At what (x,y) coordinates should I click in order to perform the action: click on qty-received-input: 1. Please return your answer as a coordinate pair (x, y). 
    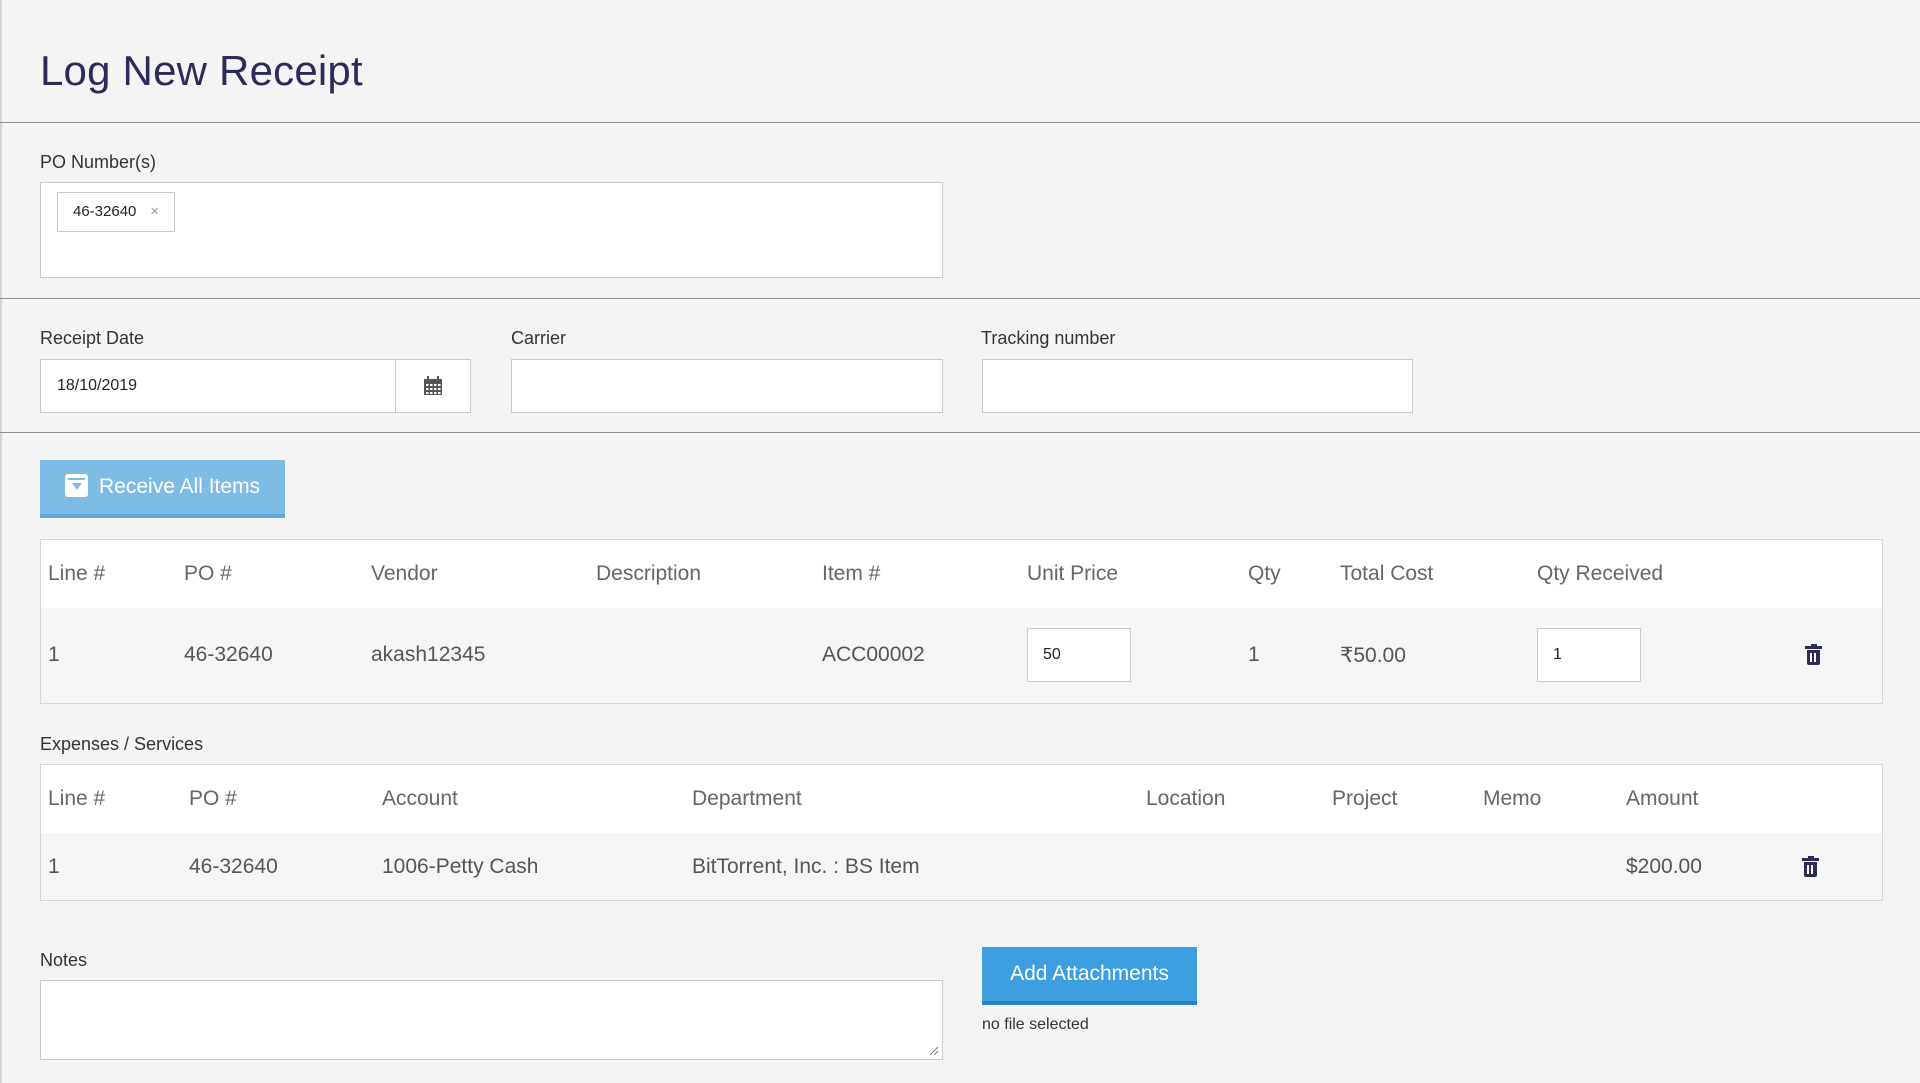
    Looking at the image, I should click on (1589, 655).